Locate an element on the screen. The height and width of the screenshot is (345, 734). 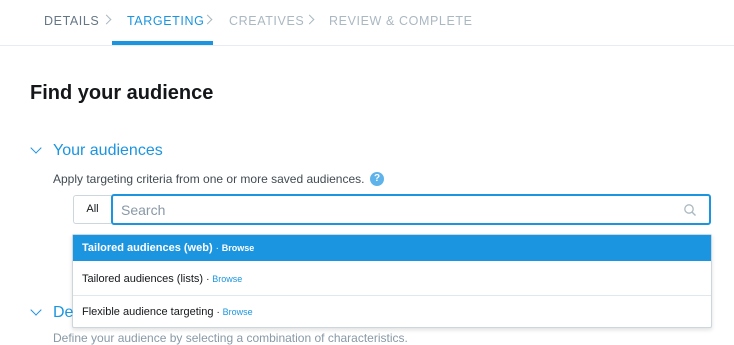
step-targeting: TARGETING is located at coordinates (165, 21).